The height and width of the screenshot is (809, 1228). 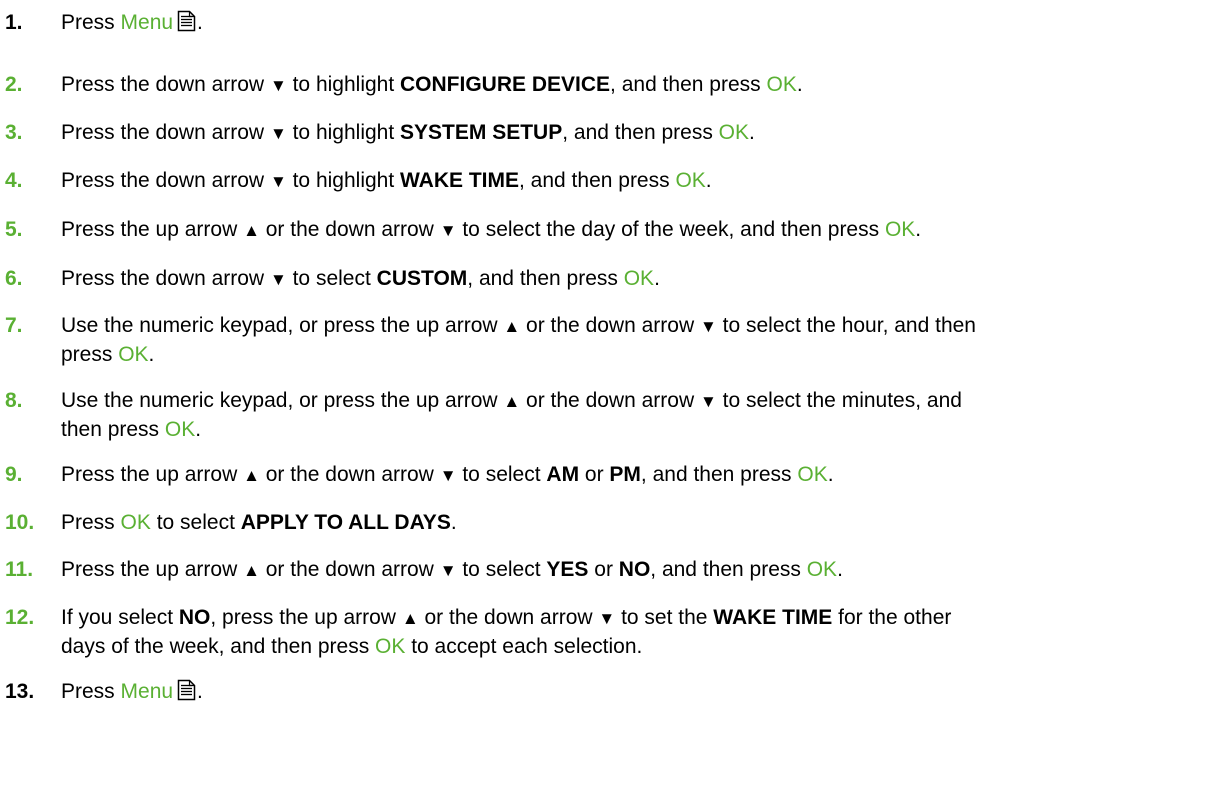 I want to click on step-number: 6., so click(x=14, y=278).